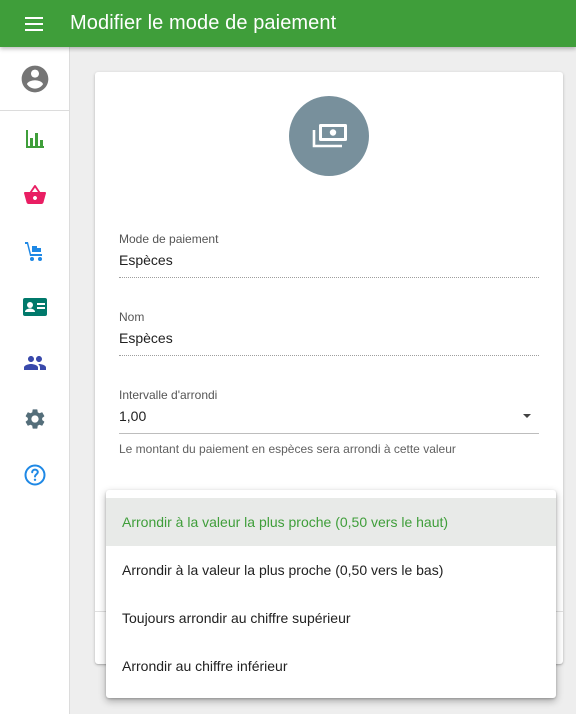 This screenshot has width=576, height=714. Describe the element at coordinates (133, 416) in the screenshot. I see `rounding-interval-value: 1,00` at that location.